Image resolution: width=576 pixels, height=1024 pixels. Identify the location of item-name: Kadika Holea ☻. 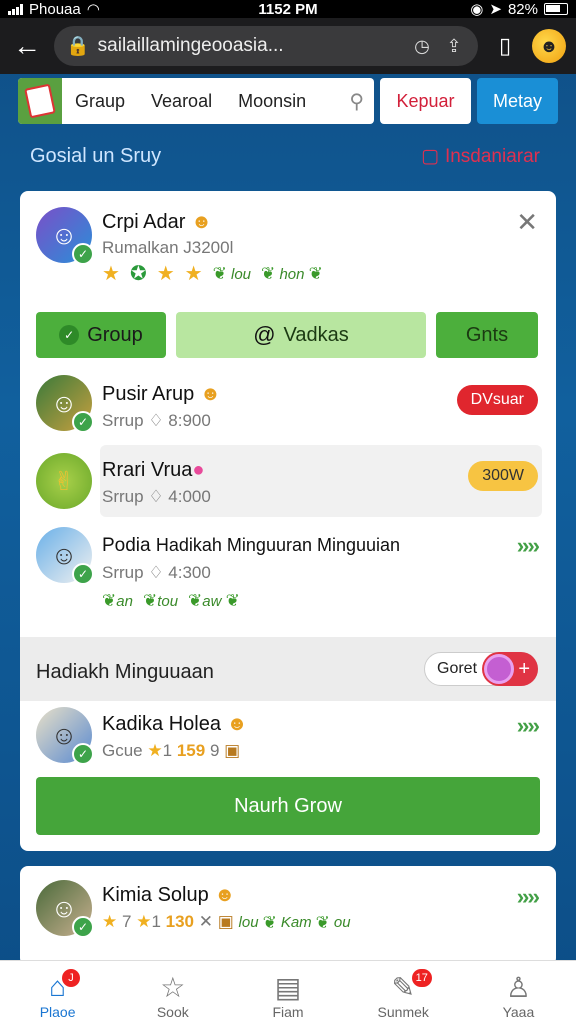
(175, 724).